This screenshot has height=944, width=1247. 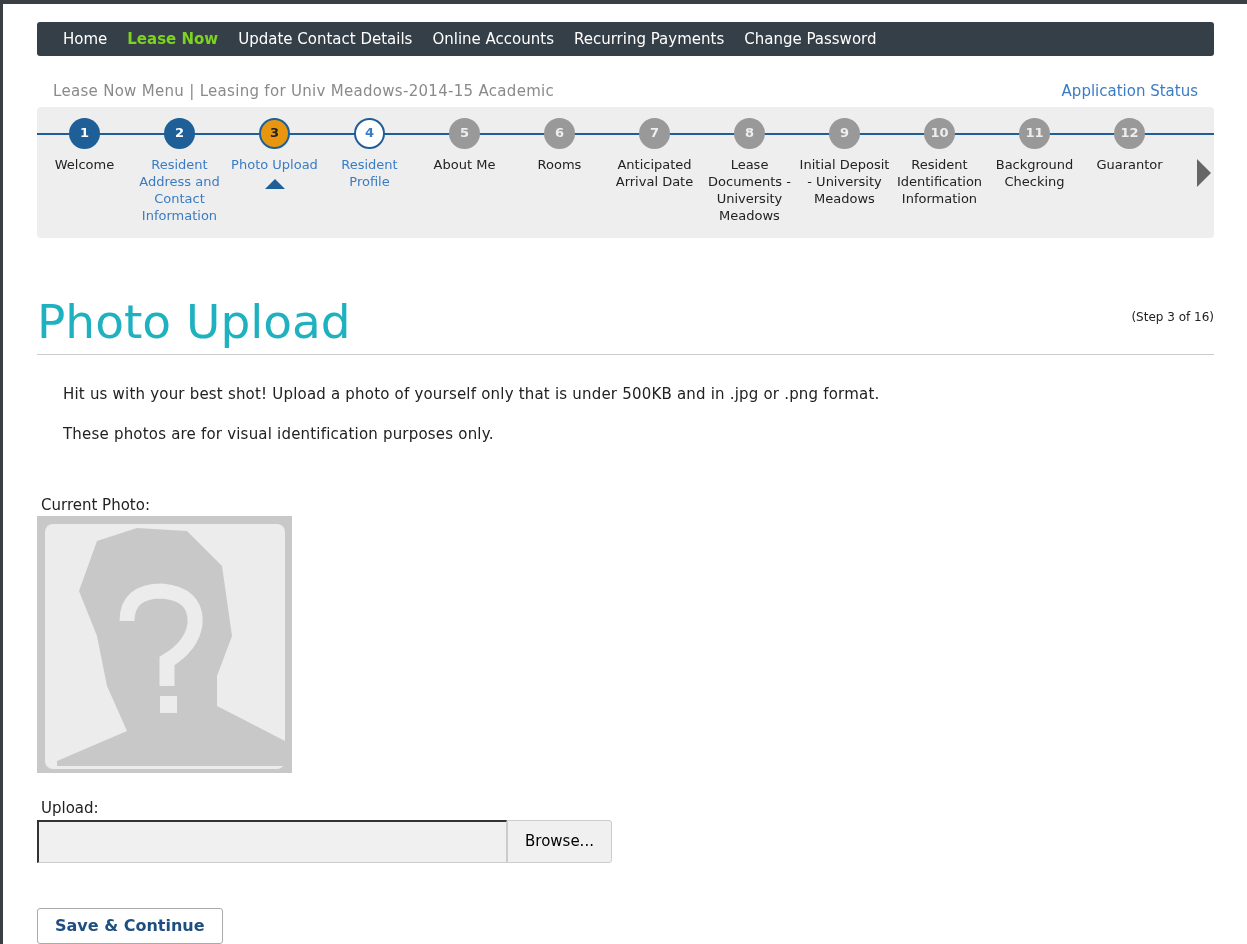 I want to click on file-input-field, so click(x=272, y=841).